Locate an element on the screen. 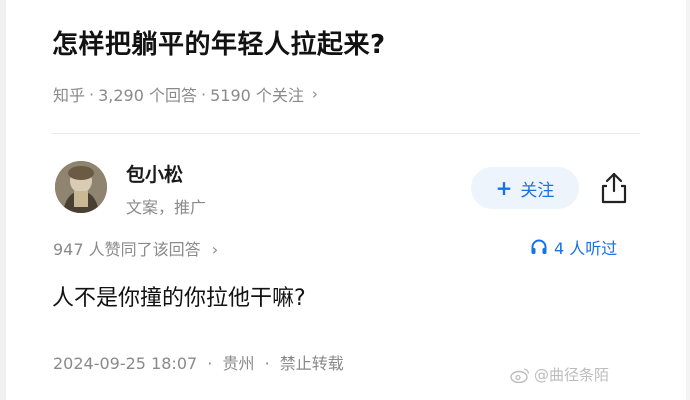  copyright-notice: 禁止转载 is located at coordinates (311, 363).